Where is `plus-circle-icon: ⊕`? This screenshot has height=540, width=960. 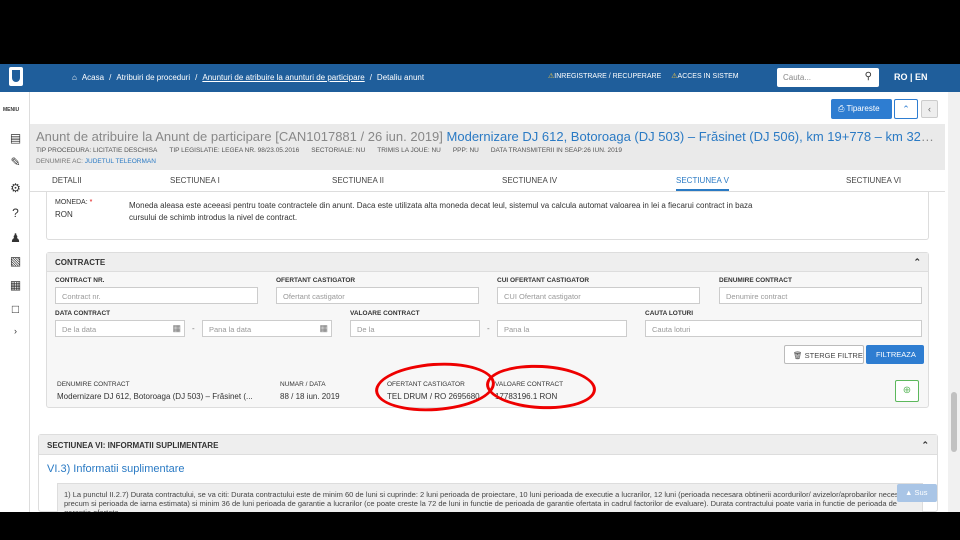 plus-circle-icon: ⊕ is located at coordinates (907, 390).